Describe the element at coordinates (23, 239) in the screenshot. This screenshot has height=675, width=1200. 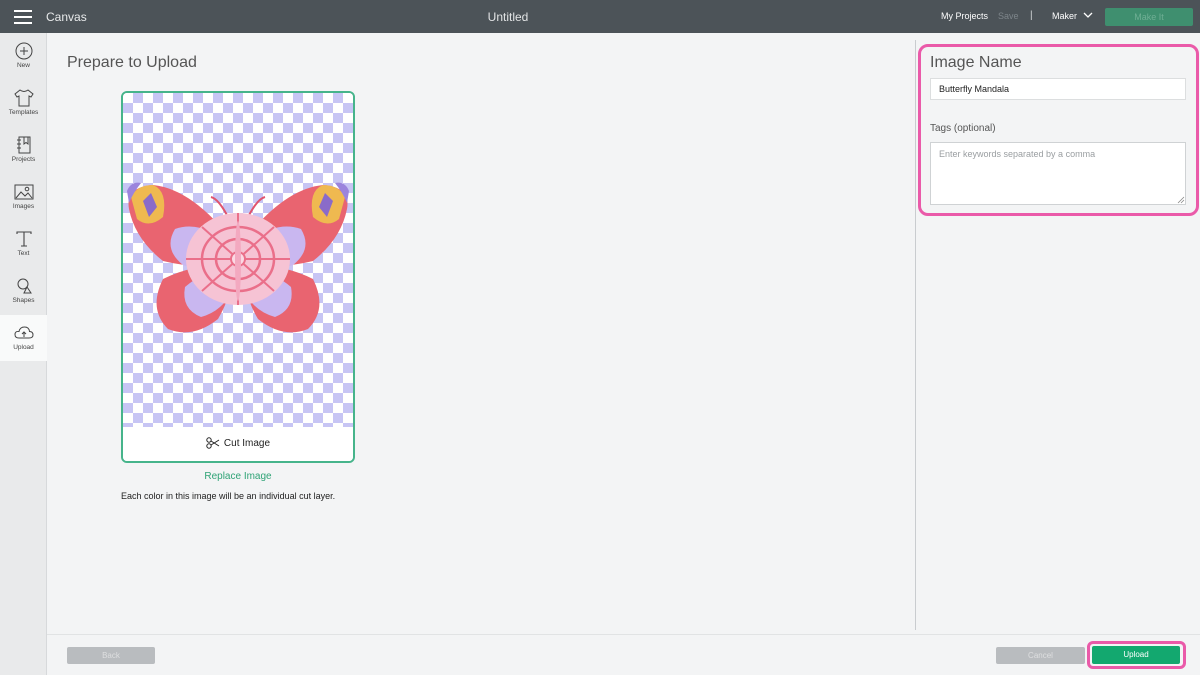
I see `text-t-icon` at that location.